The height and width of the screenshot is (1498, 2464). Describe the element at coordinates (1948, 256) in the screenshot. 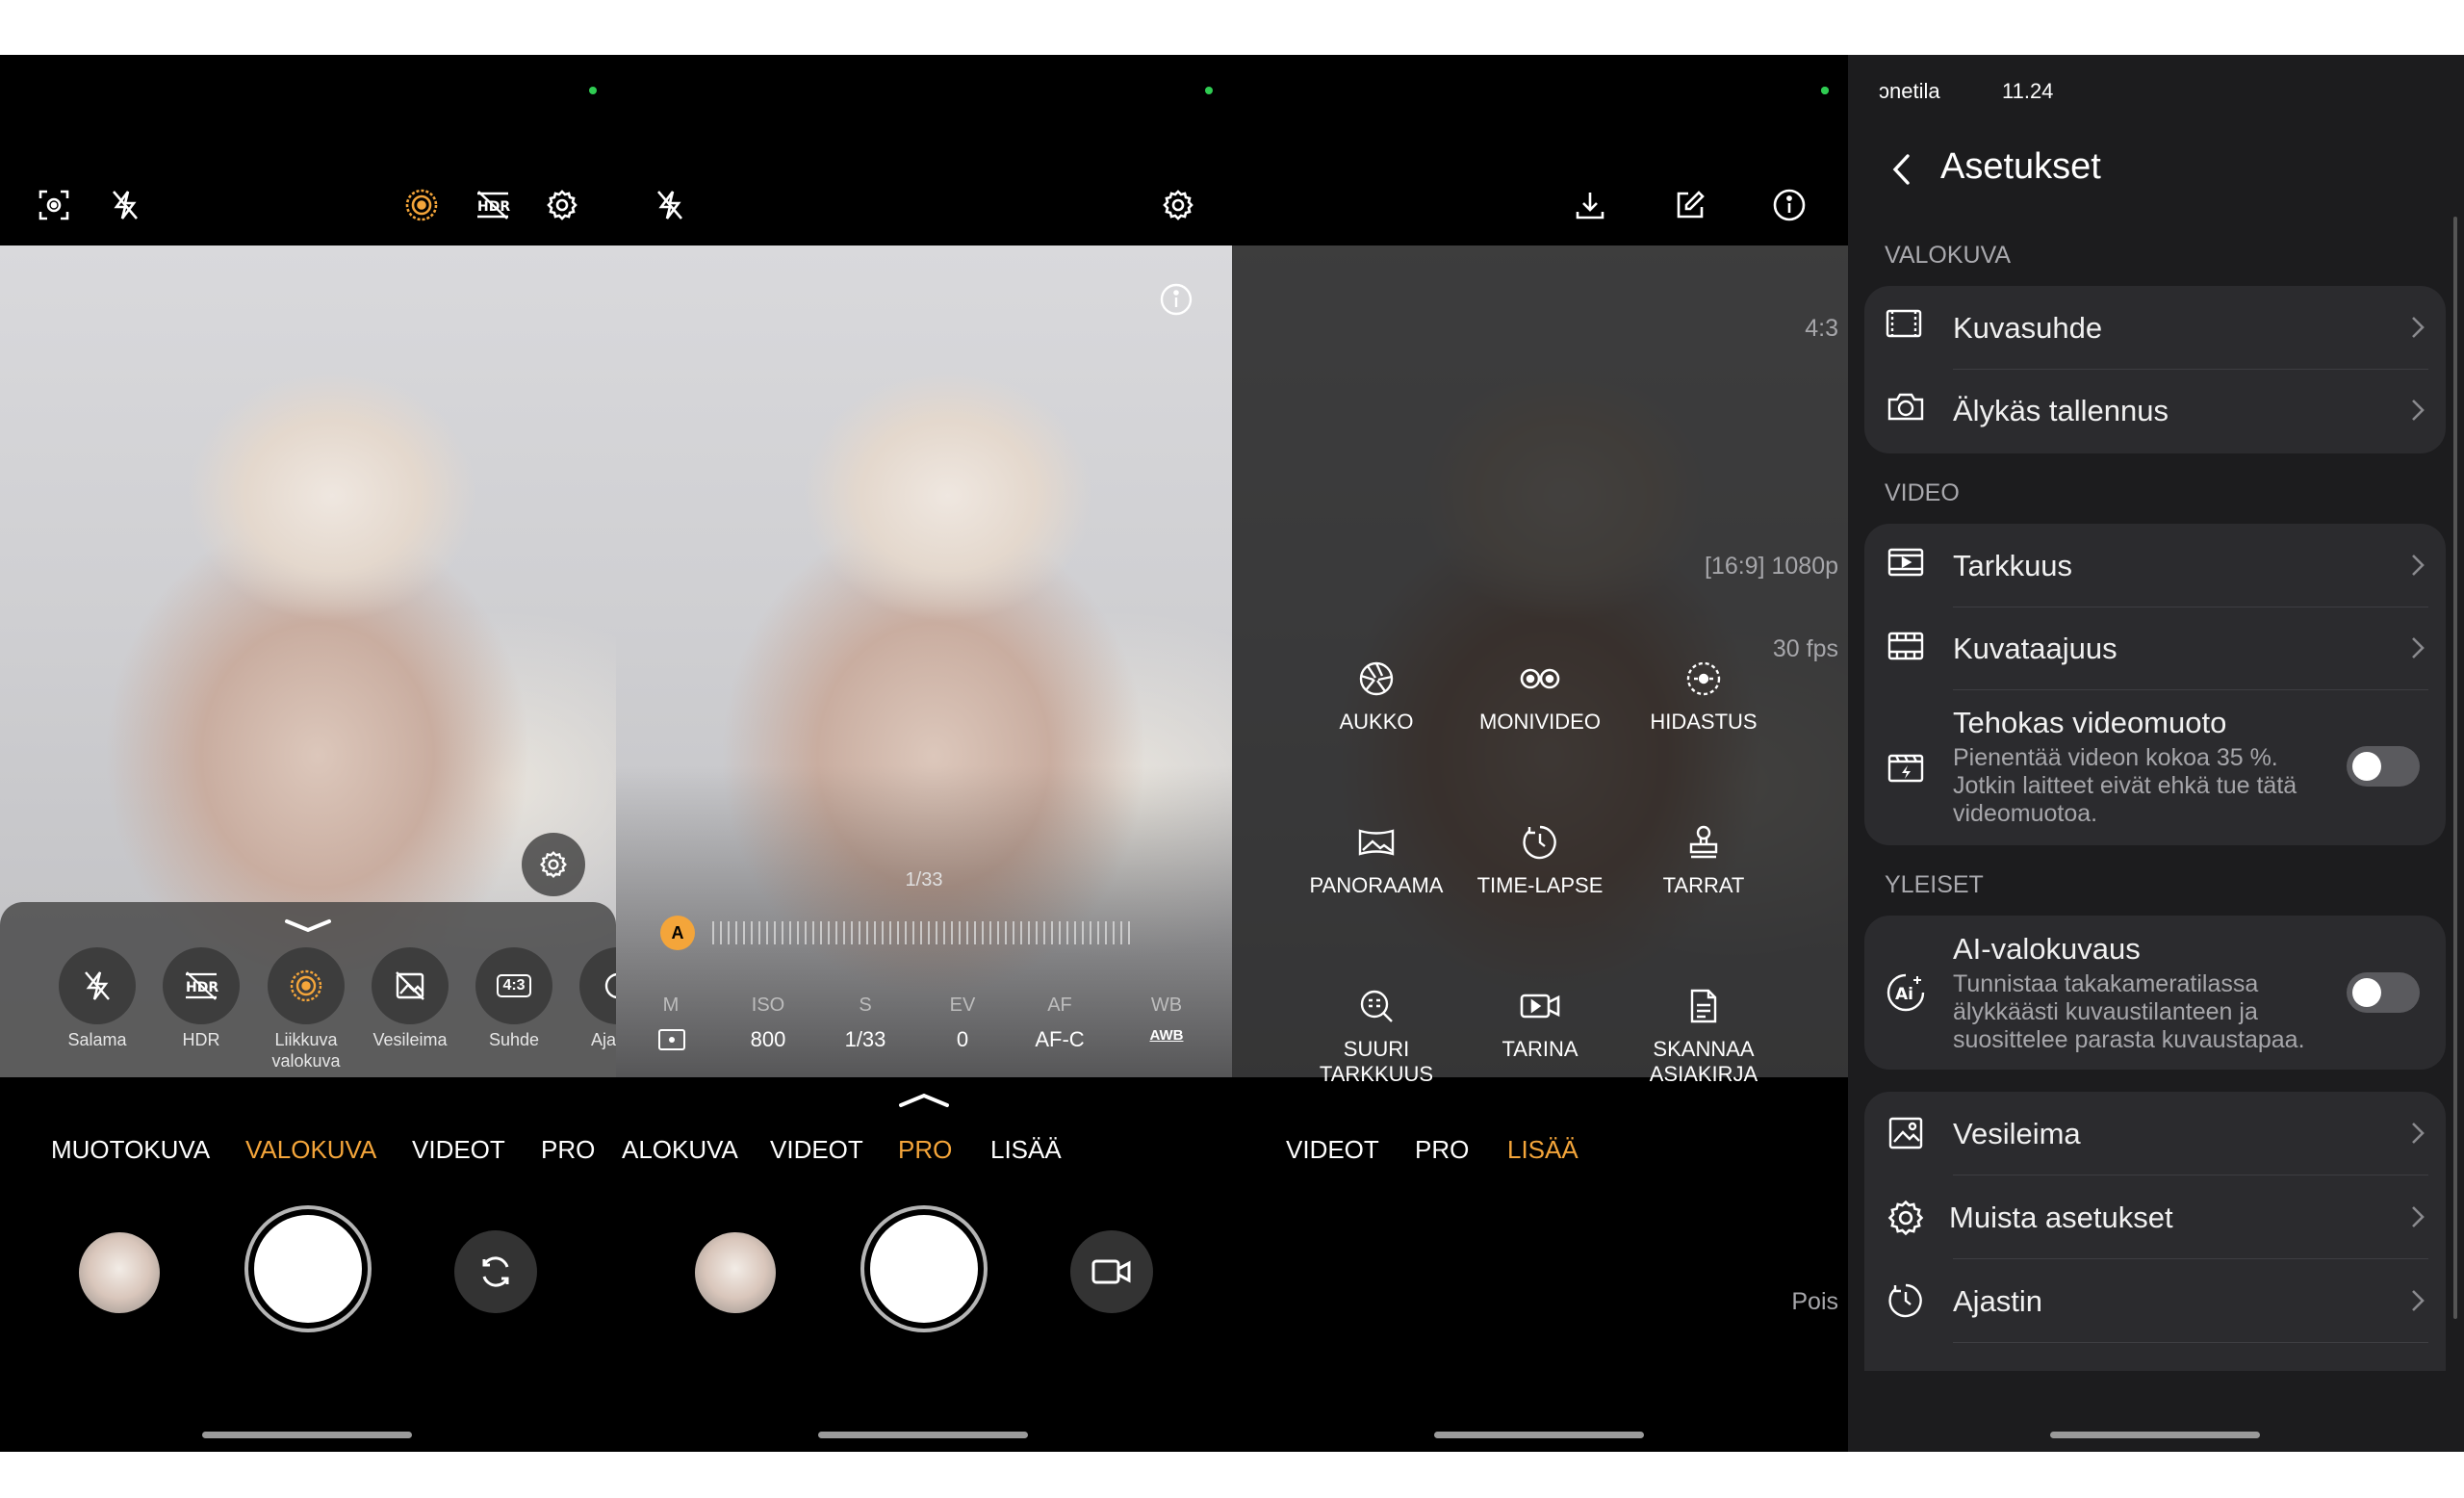

I see `section-title-photo: VALOKUVA` at that location.